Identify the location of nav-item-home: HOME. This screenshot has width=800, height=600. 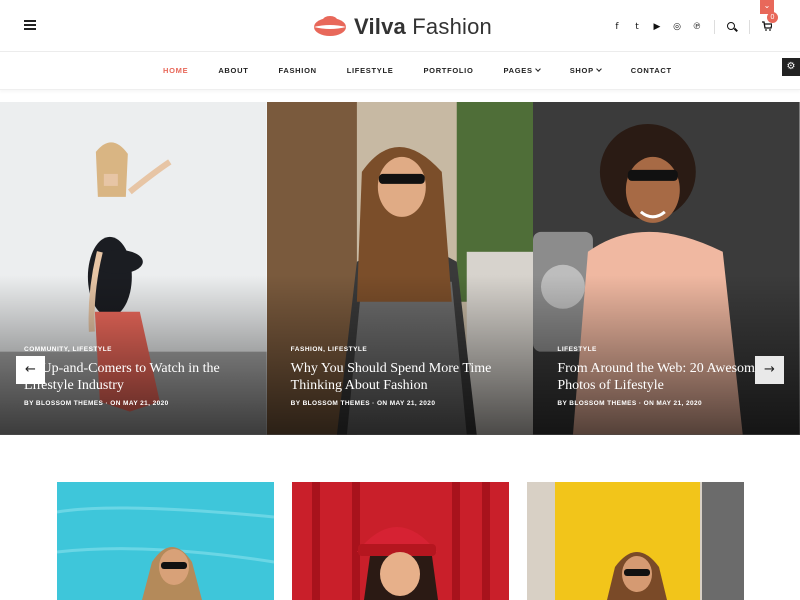
(175, 70).